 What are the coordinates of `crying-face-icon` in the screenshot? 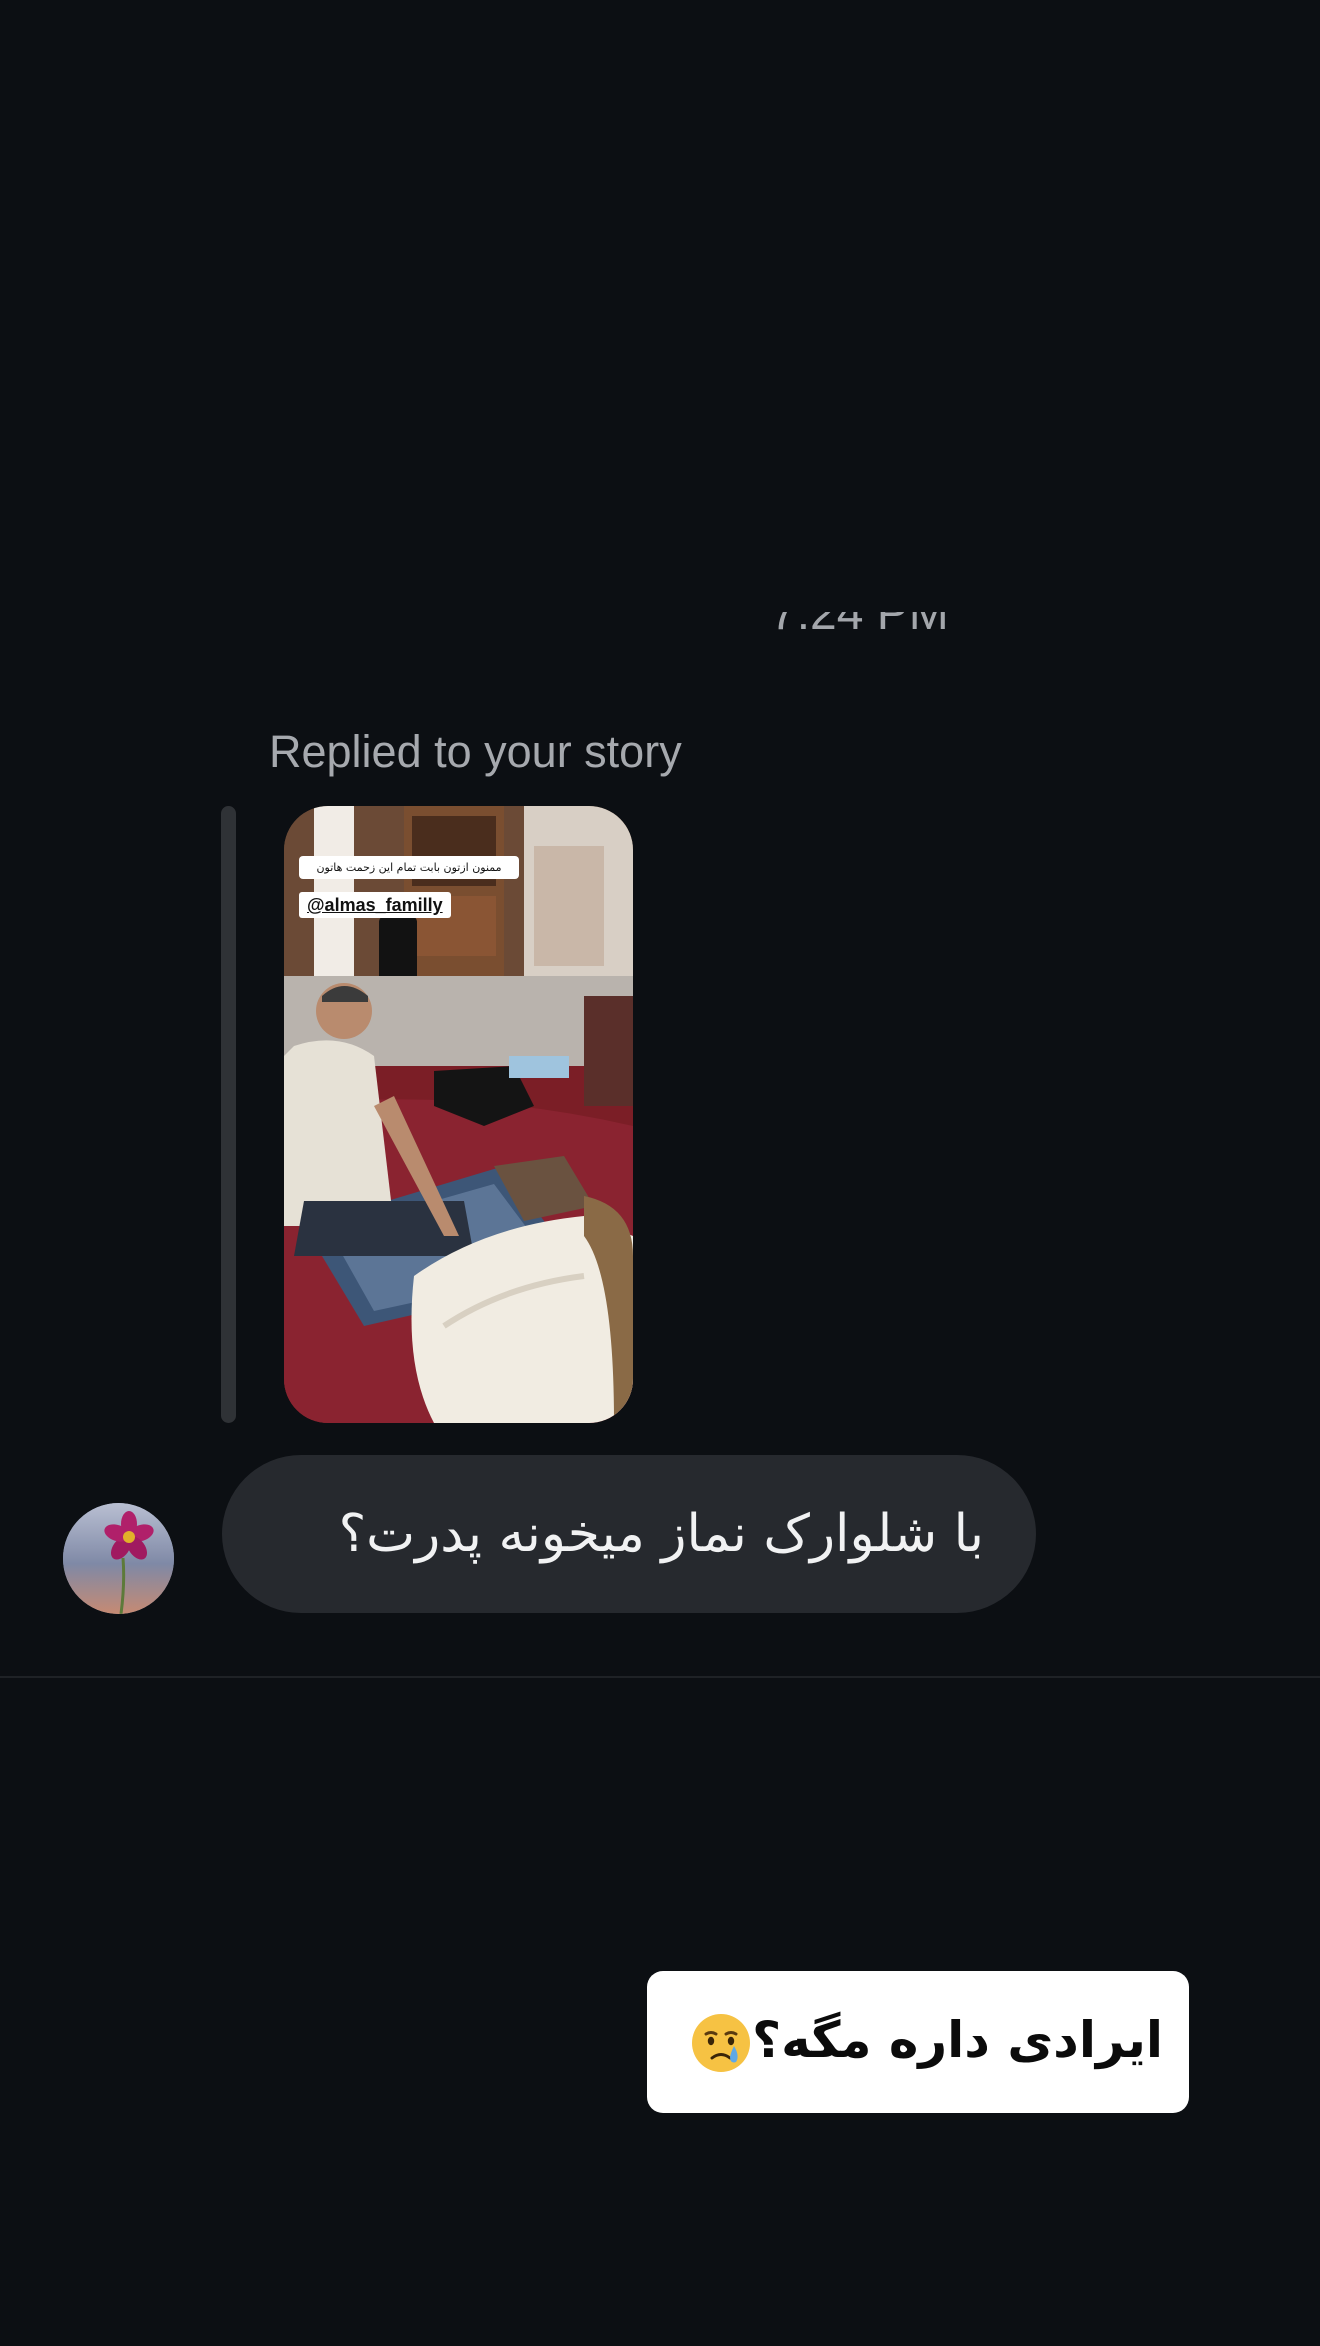 It's located at (721, 2043).